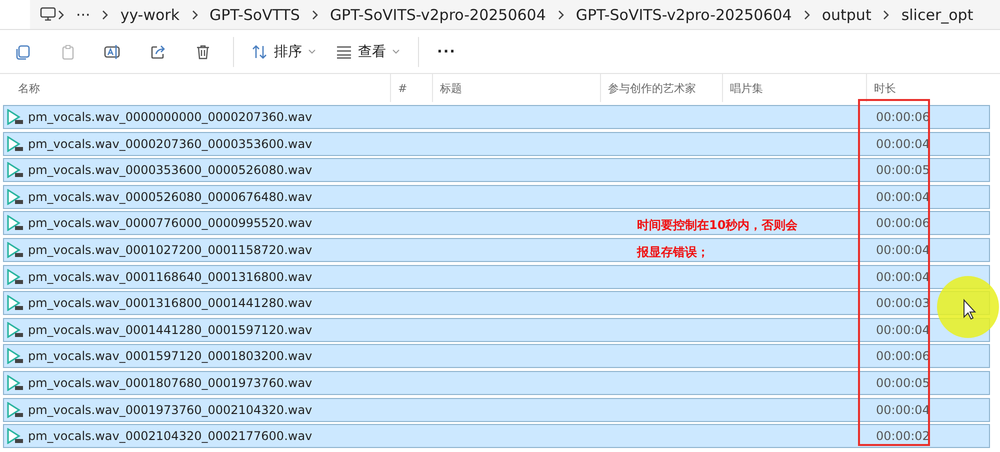 The image size is (1000, 452). What do you see at coordinates (170, 356) in the screenshot?
I see `file-name: pm_vocals.wav_0001597120_0001803200.wav` at bounding box center [170, 356].